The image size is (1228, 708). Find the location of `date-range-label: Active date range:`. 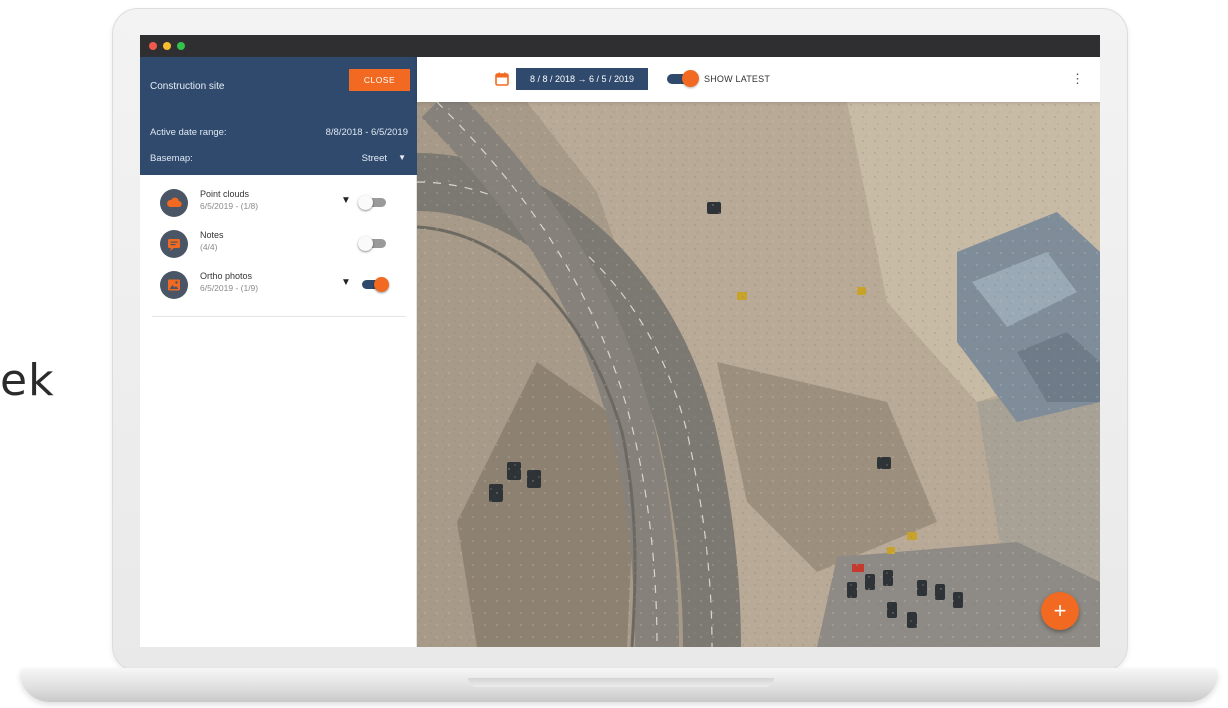

date-range-label: Active date range: is located at coordinates (188, 132).